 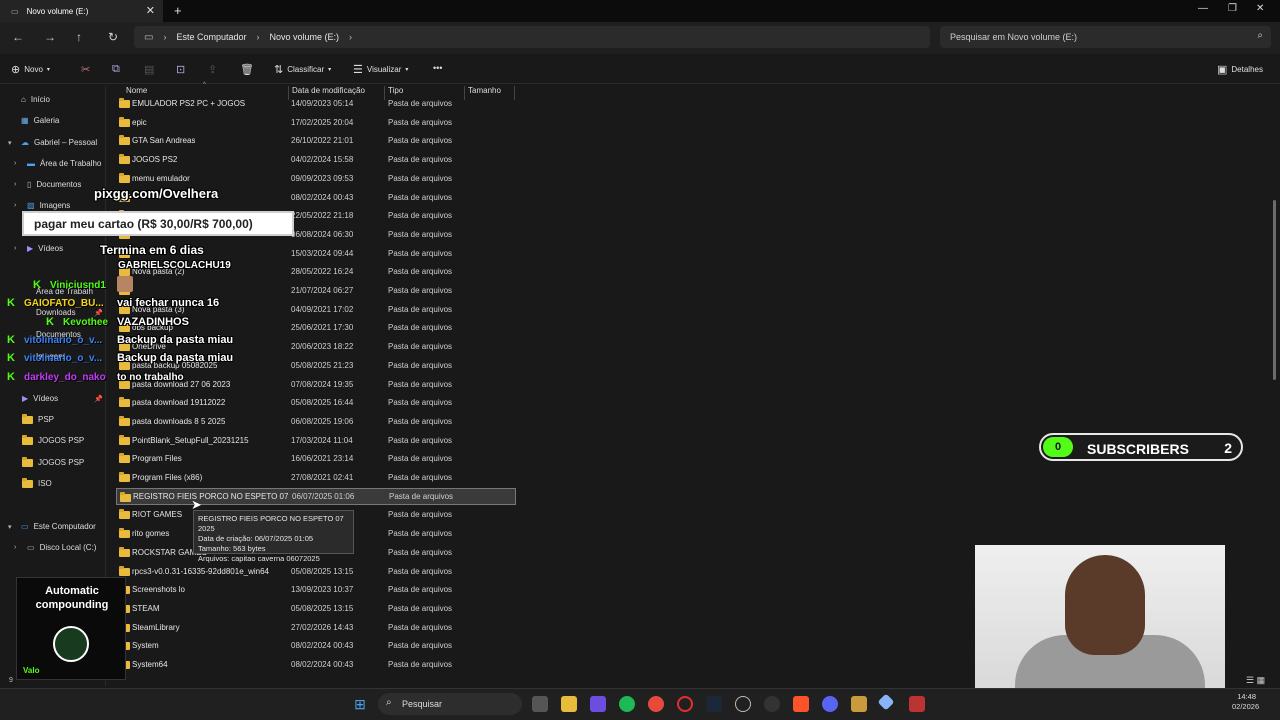 What do you see at coordinates (50, 37) in the screenshot?
I see `forward-icon: →` at bounding box center [50, 37].